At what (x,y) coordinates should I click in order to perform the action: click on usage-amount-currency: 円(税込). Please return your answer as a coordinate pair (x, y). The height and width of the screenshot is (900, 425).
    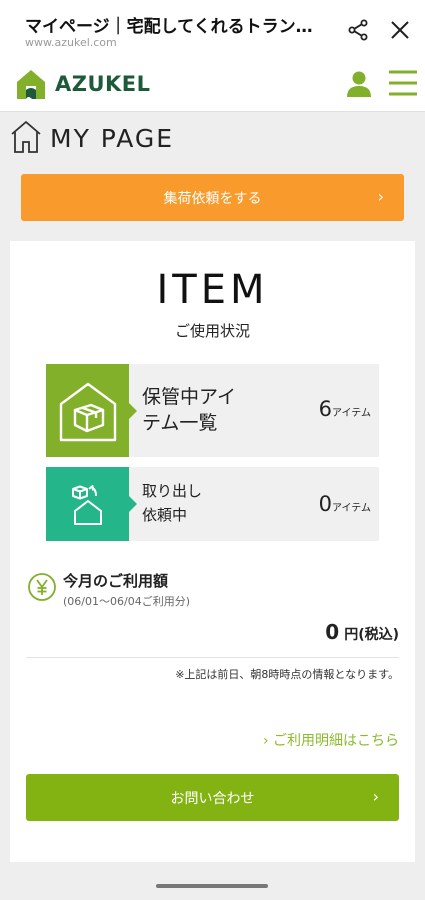
    Looking at the image, I should click on (371, 635).